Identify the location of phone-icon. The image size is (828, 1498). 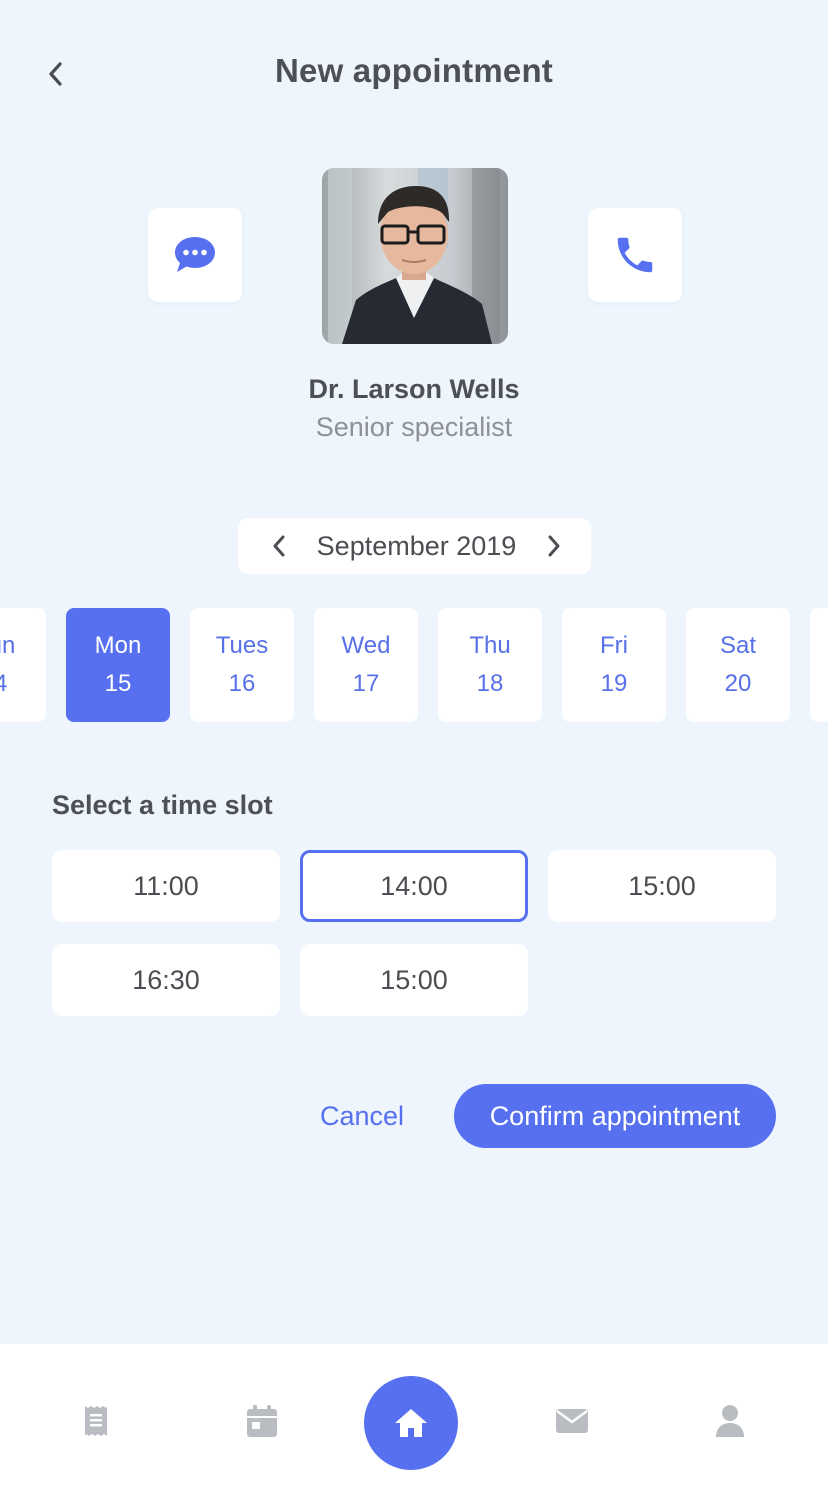
(635, 255).